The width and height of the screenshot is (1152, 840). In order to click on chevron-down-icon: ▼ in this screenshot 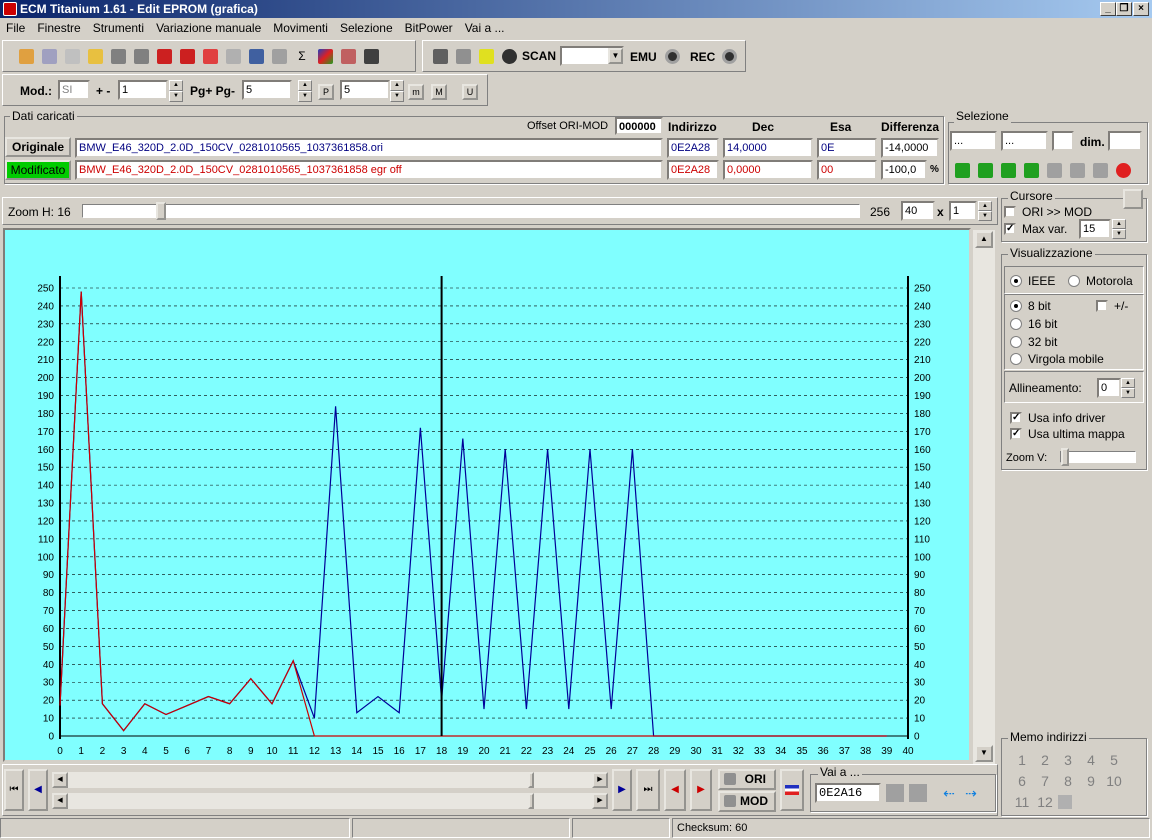, I will do `click(615, 56)`.